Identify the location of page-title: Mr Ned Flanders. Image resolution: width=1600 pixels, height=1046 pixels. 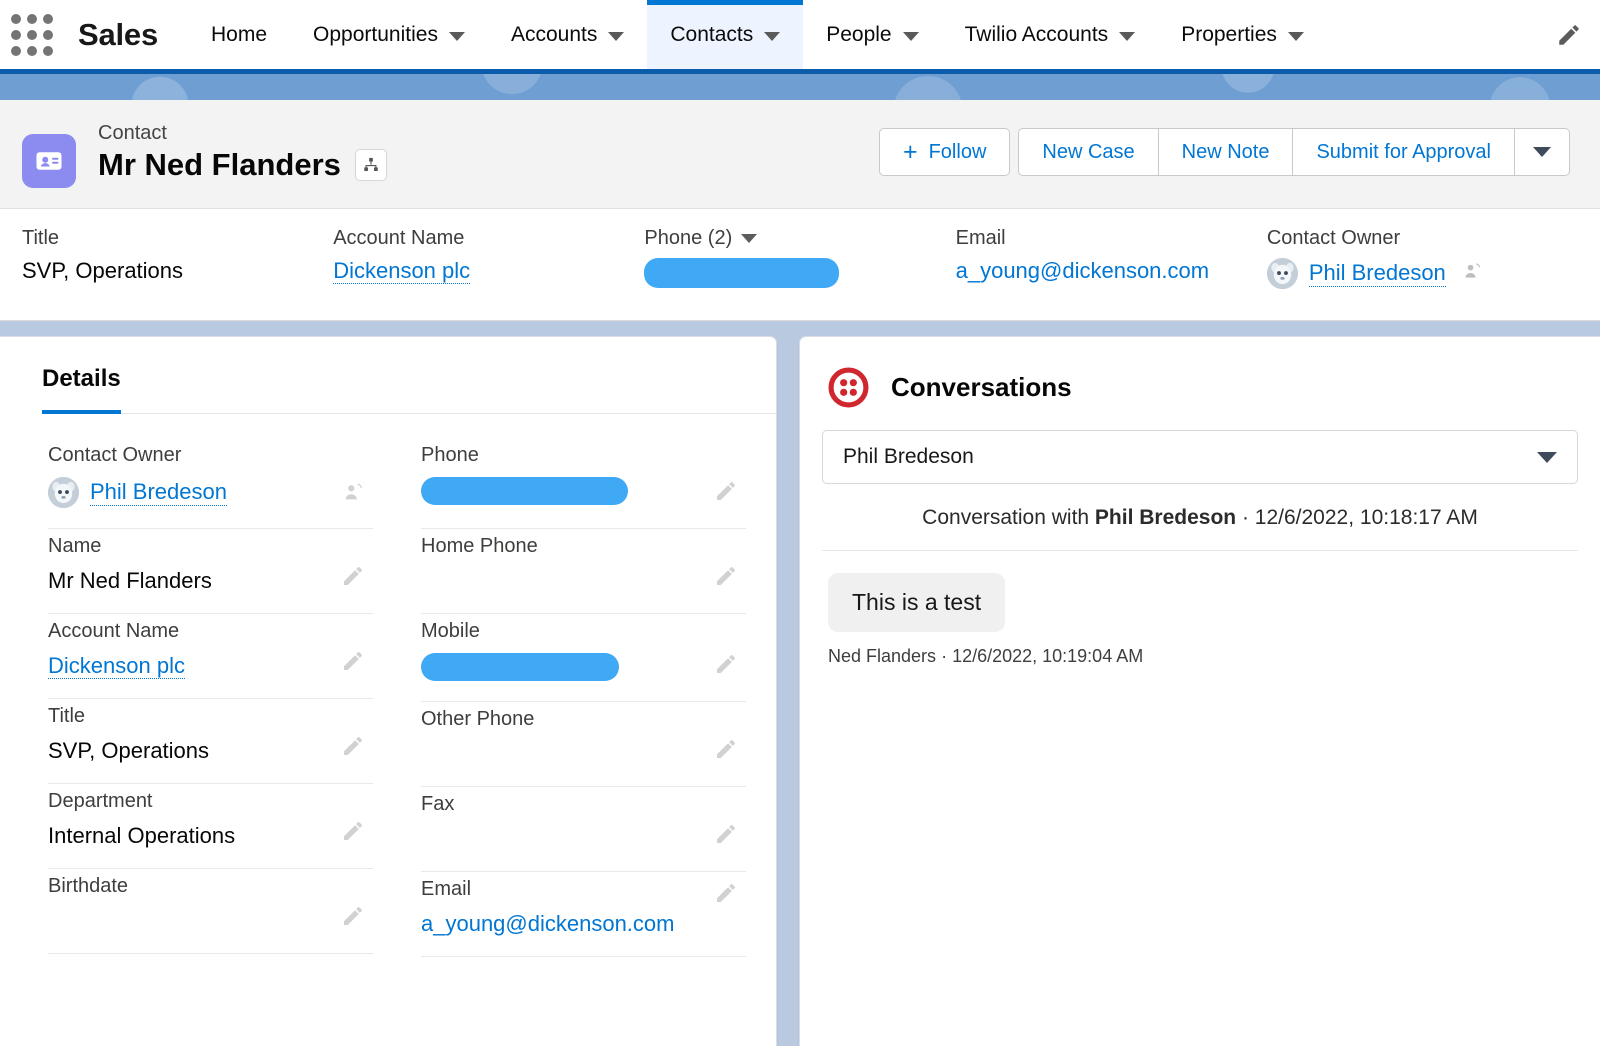
(219, 164).